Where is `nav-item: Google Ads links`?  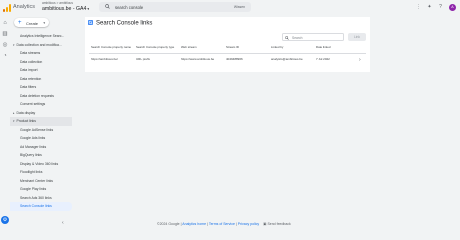
nav-item: Google Ads links is located at coordinates (41, 138).